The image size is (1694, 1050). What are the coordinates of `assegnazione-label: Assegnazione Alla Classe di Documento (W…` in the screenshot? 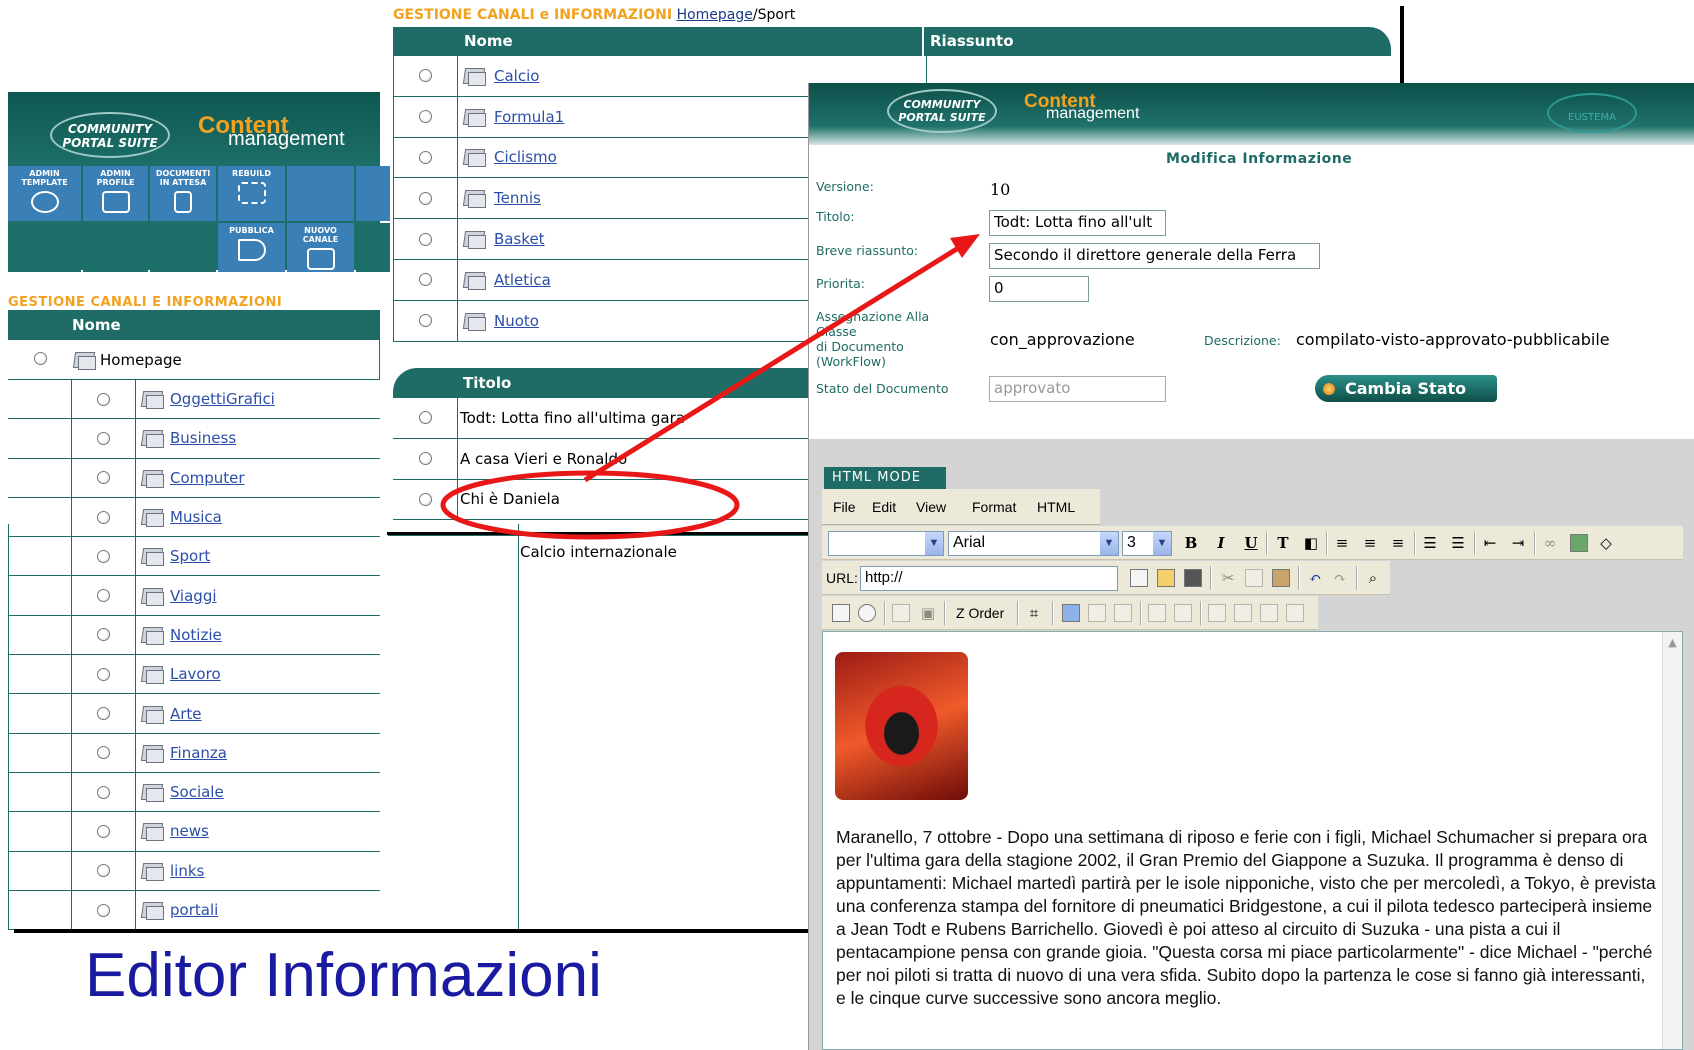 It's located at (873, 339).